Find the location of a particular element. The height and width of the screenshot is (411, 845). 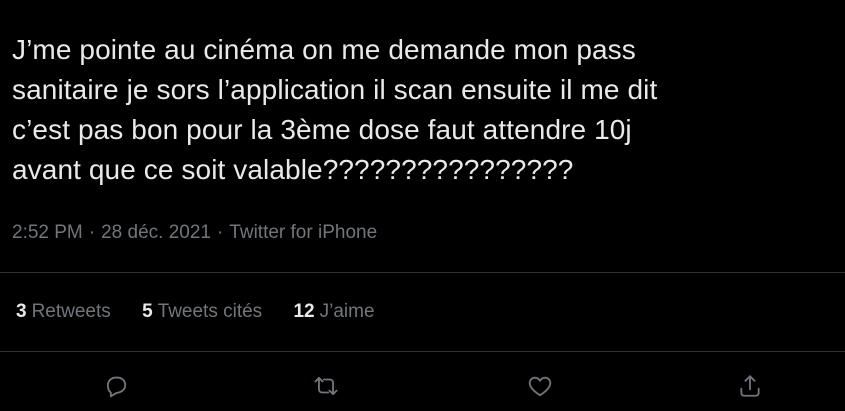

tweet-metadata: 2:52 PM · 28 déc. 2021 · Twitter for iPhone is located at coordinates (194, 233).